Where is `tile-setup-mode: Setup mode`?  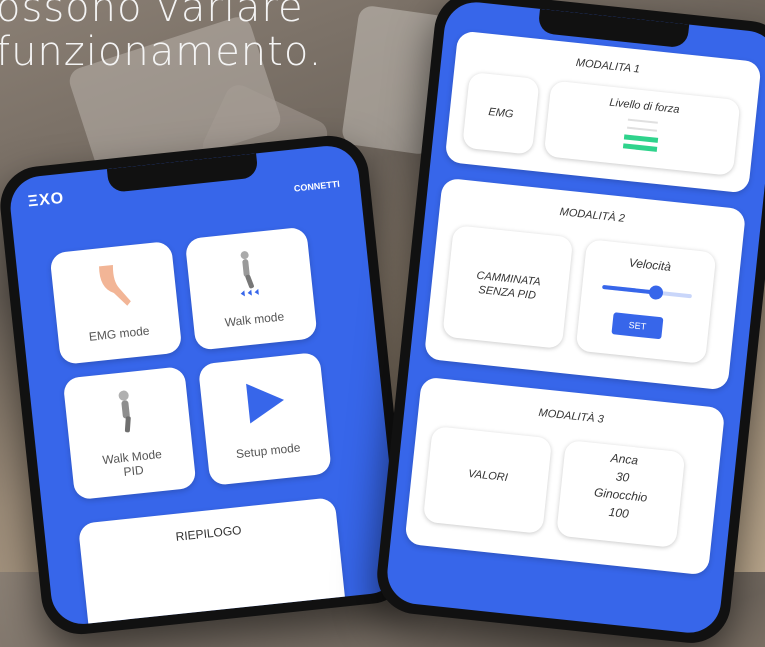
tile-setup-mode: Setup mode is located at coordinates (264, 418).